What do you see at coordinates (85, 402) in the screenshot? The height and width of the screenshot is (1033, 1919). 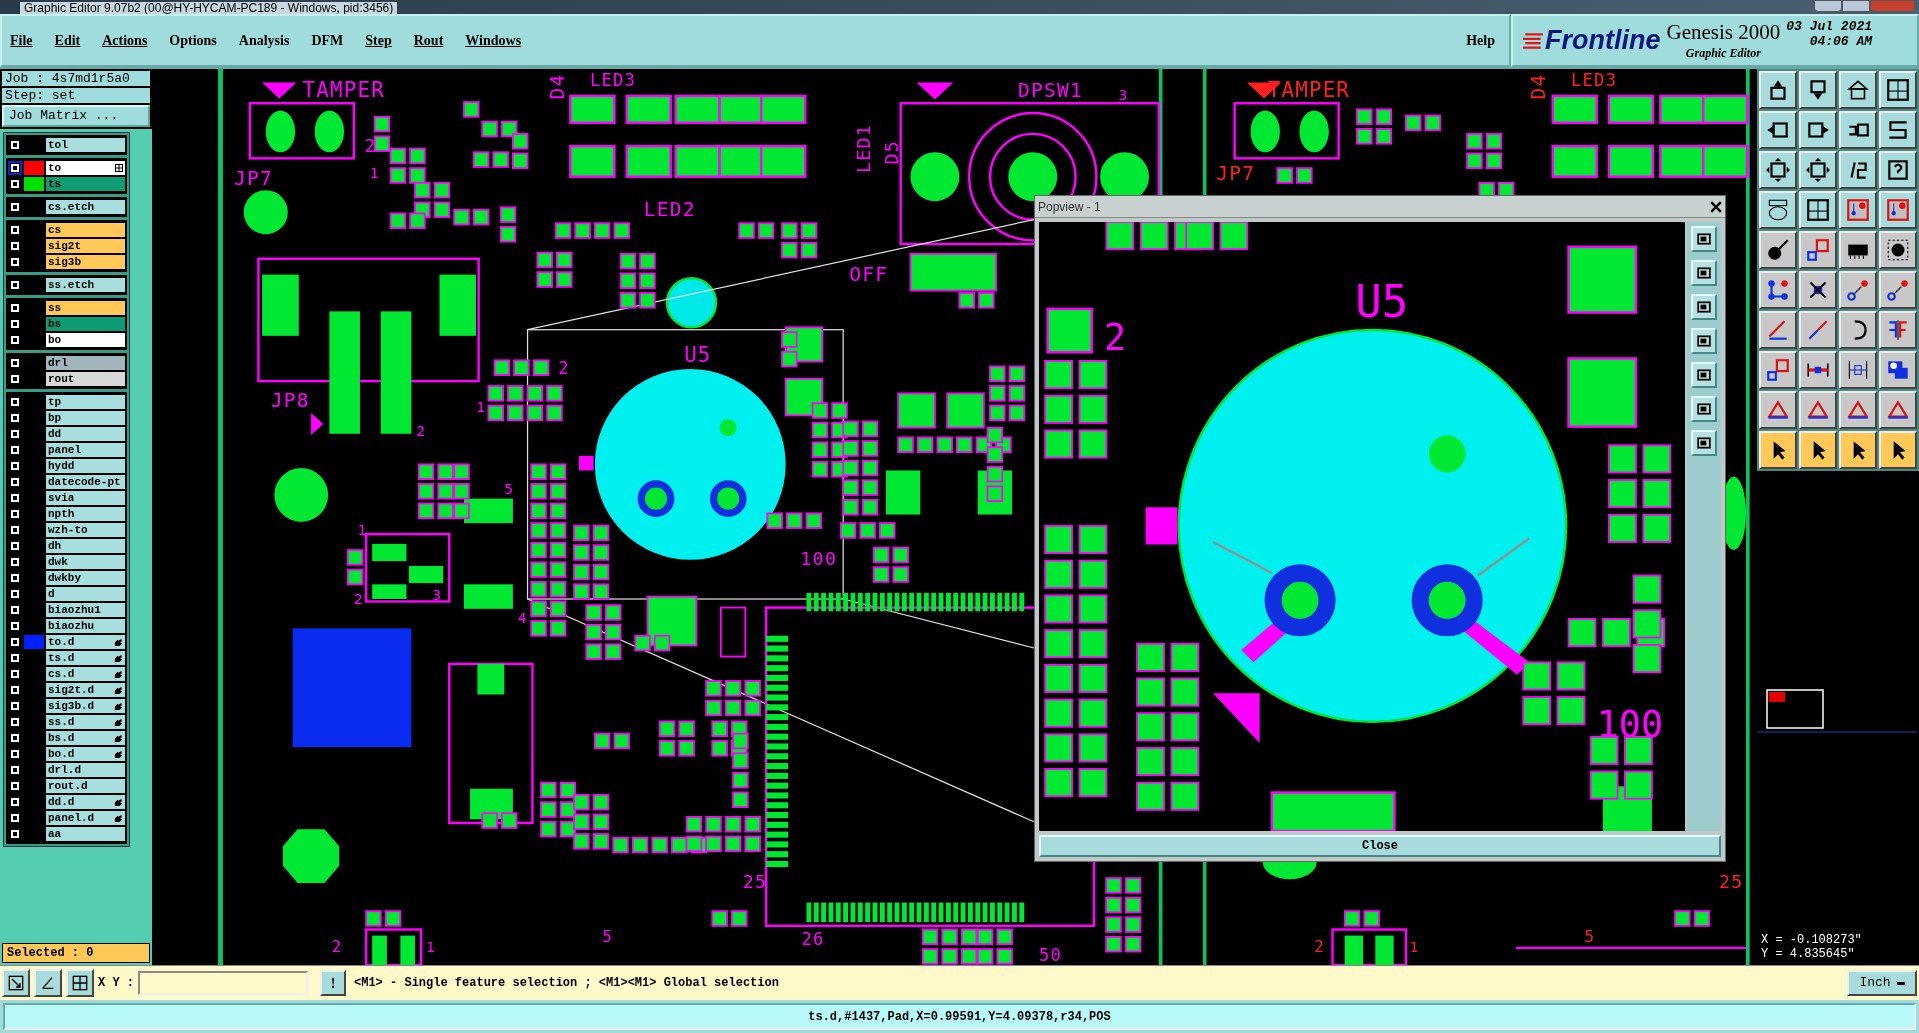 I see `layer-item: tp` at bounding box center [85, 402].